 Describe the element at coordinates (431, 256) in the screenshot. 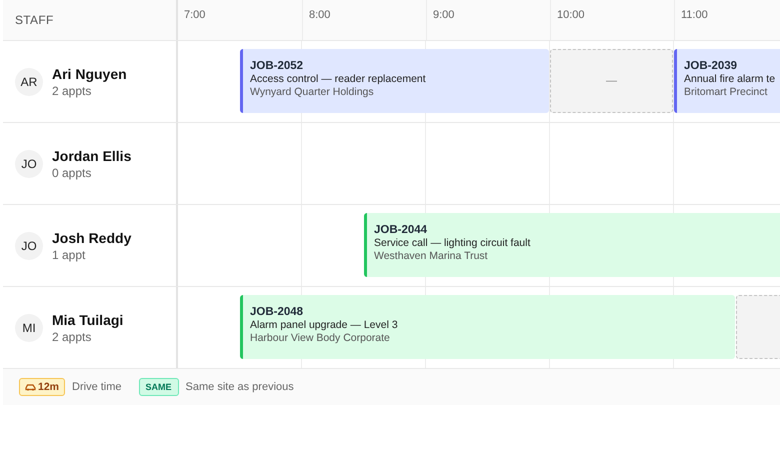

I see `client-name: Westhaven Marina Trust` at that location.